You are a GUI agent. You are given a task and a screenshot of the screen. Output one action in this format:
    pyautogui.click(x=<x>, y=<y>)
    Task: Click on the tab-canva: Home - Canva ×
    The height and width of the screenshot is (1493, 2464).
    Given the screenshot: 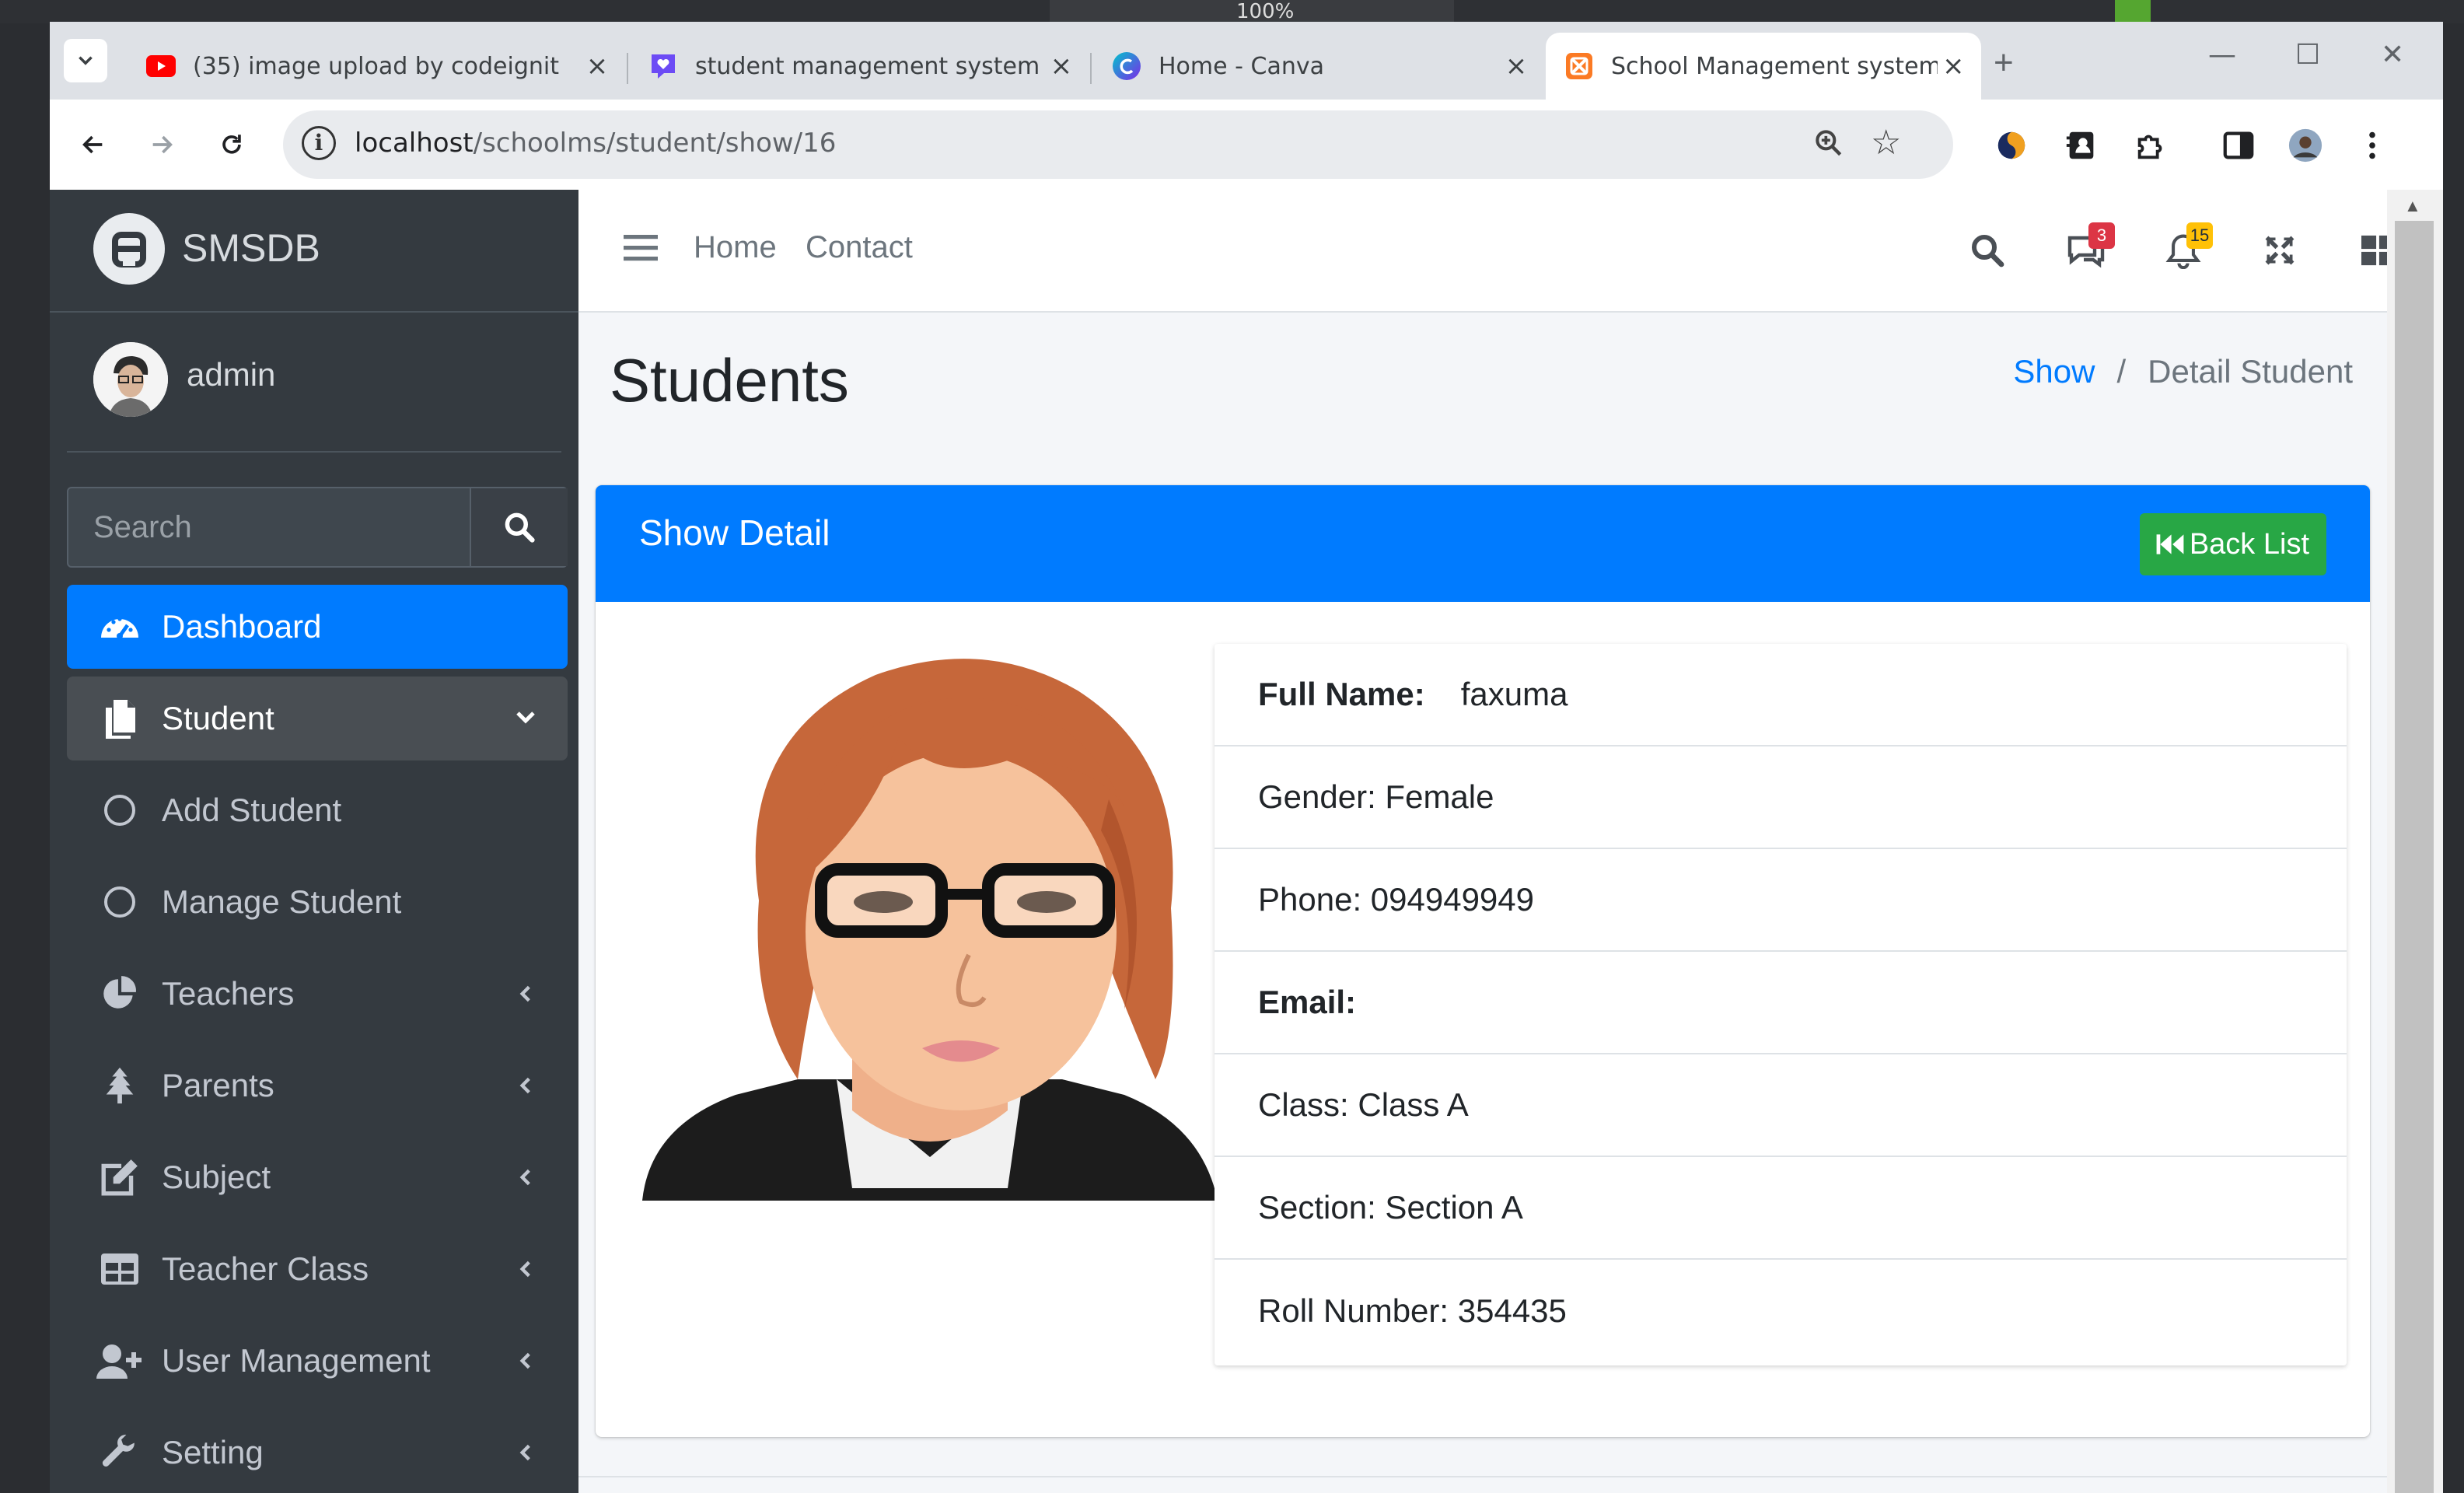 What is the action you would take?
    pyautogui.click(x=1319, y=66)
    